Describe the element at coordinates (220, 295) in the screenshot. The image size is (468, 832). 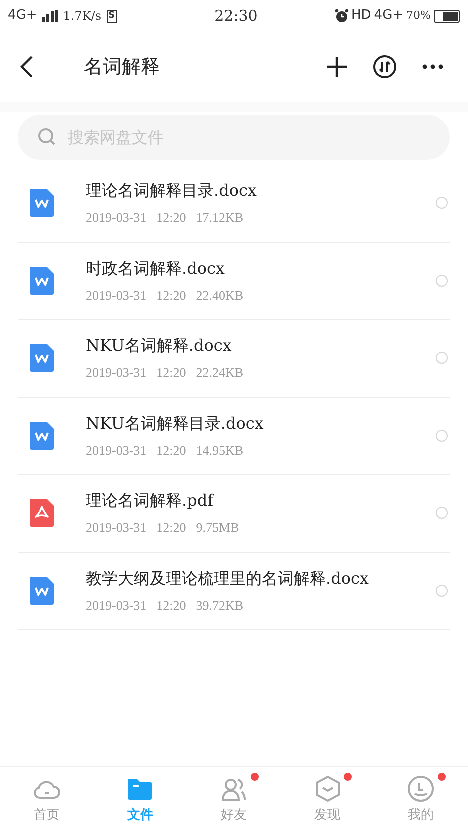
I see `file-size: 22.40KB` at that location.